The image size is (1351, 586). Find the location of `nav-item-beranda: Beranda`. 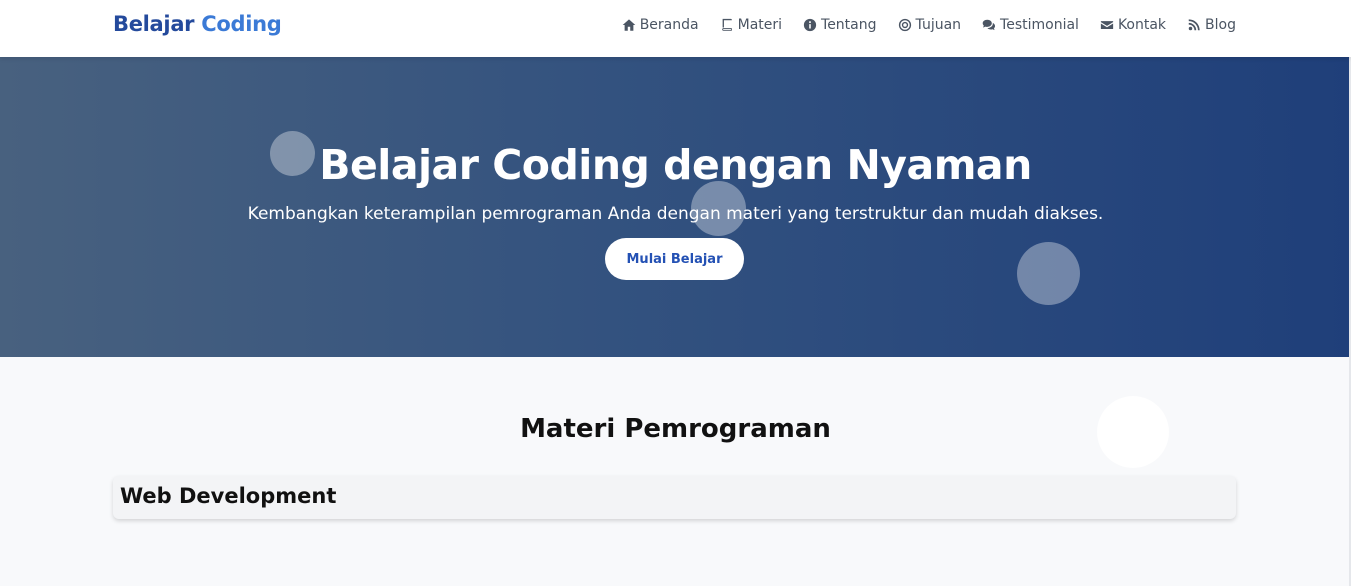

nav-item-beranda: Beranda is located at coordinates (660, 25).